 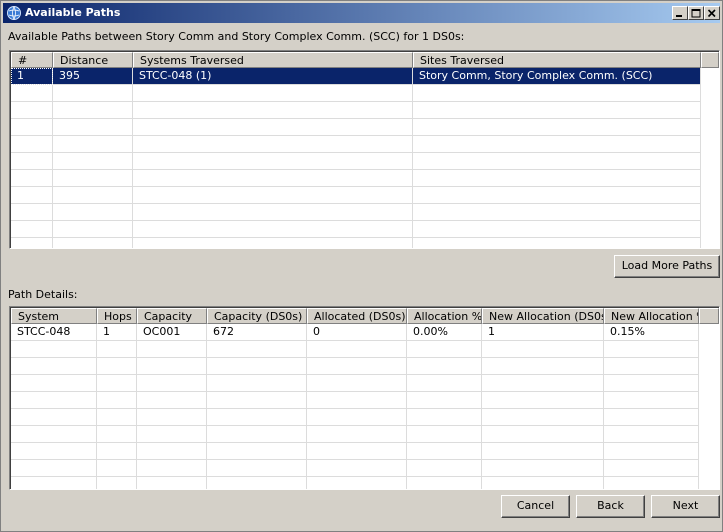 I want to click on column-header-new-allocation-ds0s: New Allocation (DS0s), so click(x=543, y=316).